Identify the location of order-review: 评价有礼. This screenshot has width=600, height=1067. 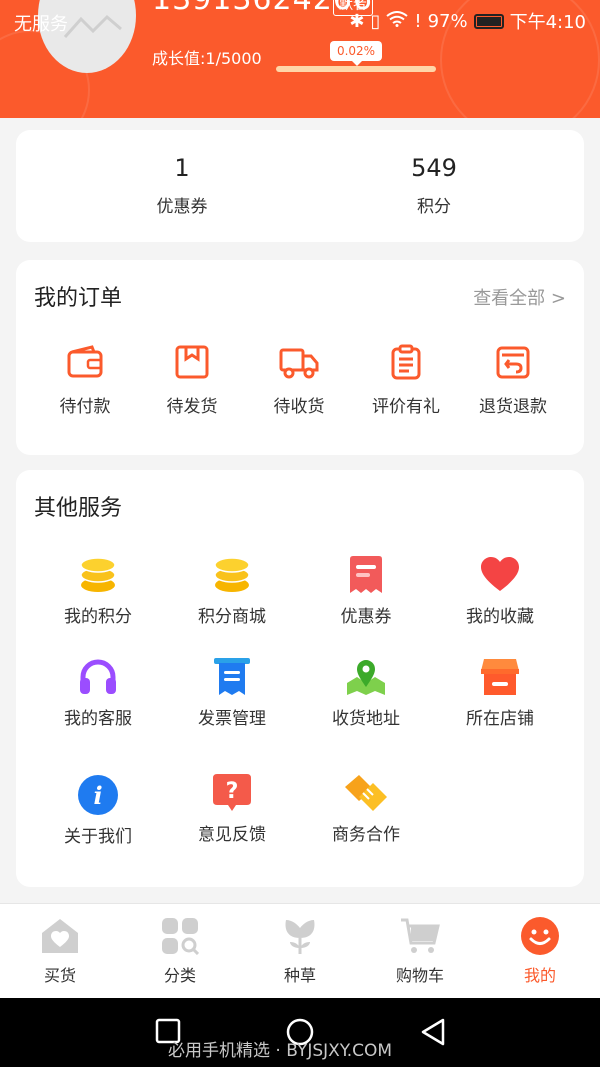
(406, 380).